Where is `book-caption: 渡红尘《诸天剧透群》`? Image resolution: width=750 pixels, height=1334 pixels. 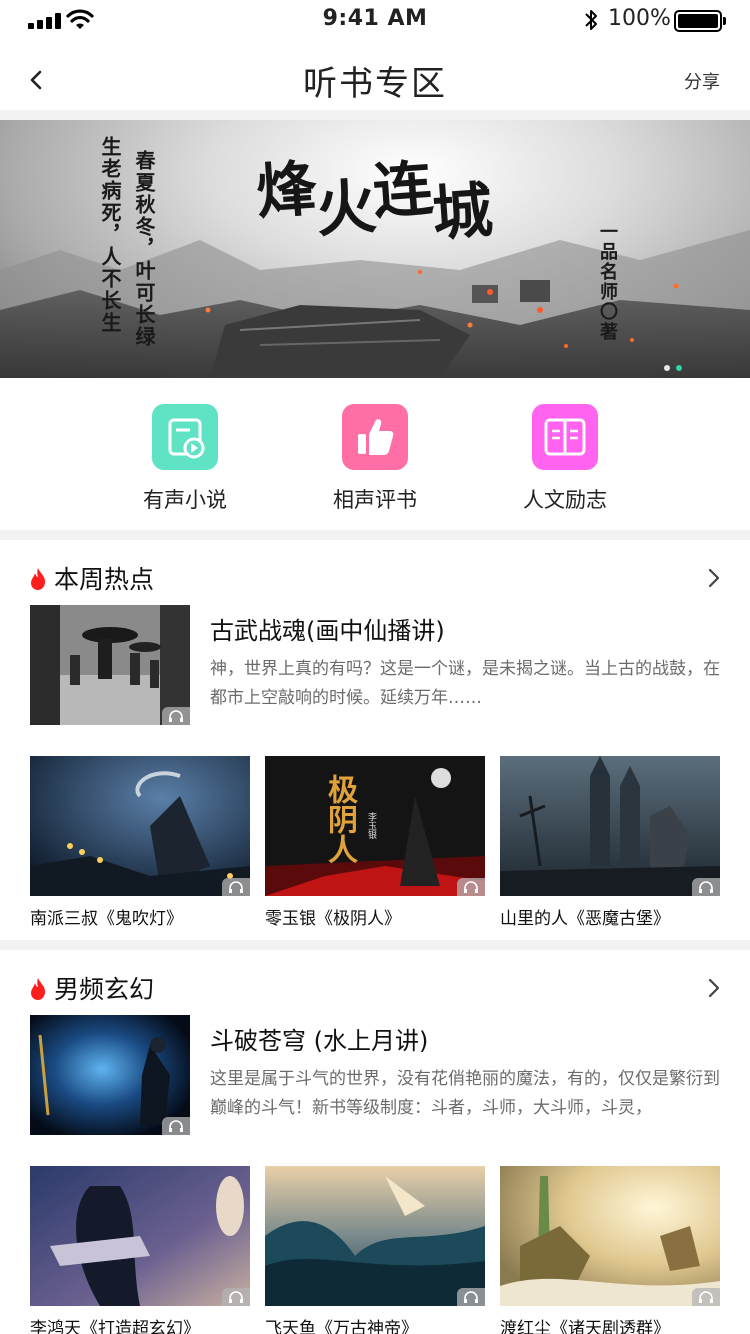 book-caption: 渡红尘《诸天剧透群》 is located at coordinates (585, 1326).